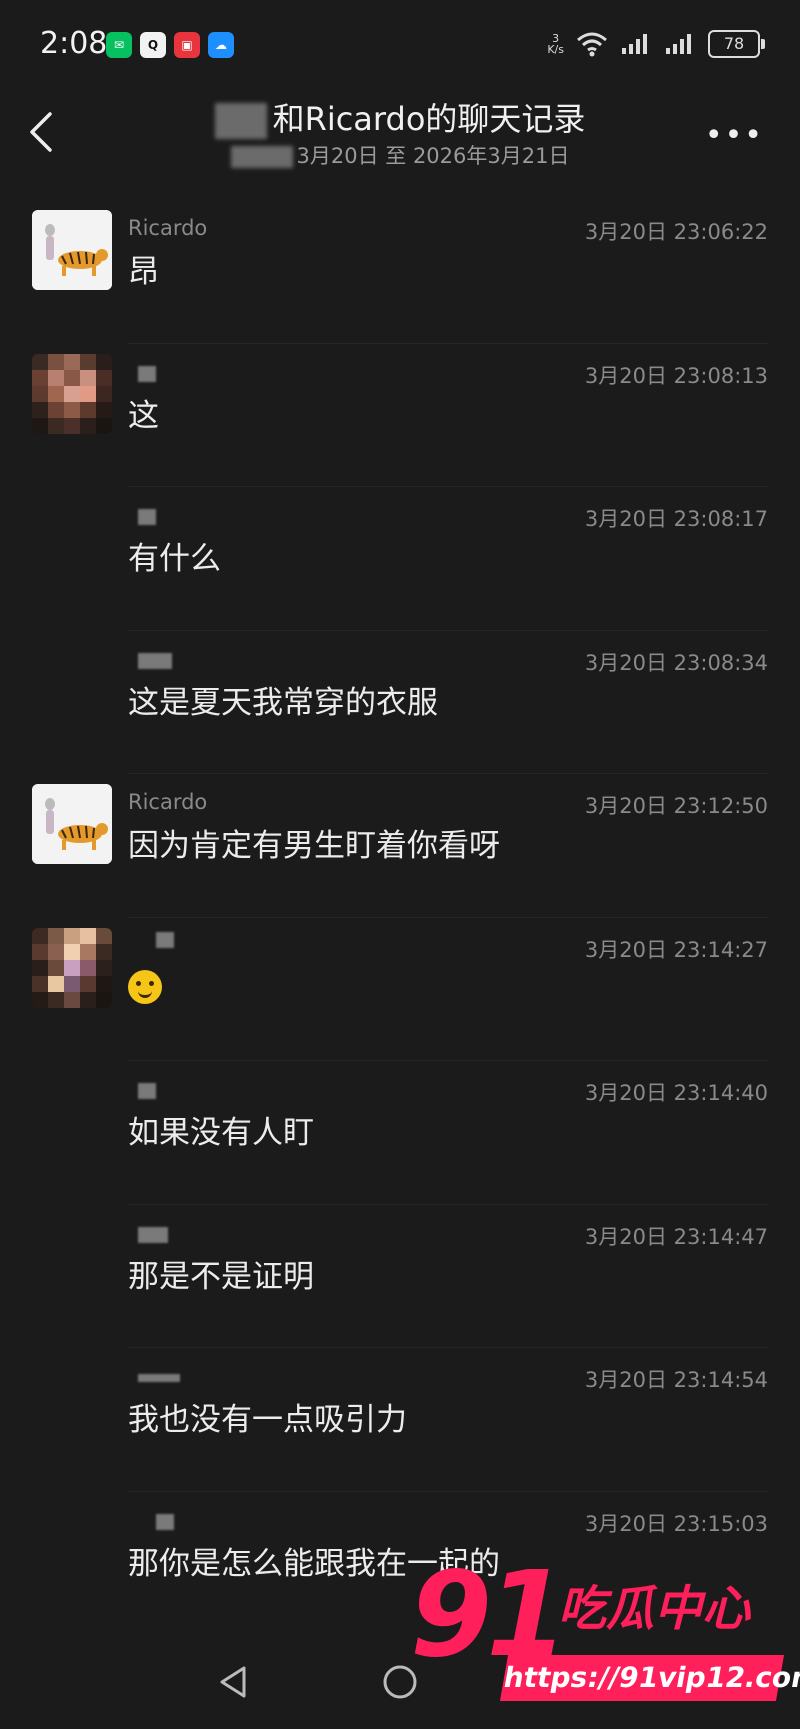  I want to click on message-text: 如果没有人盯, so click(221, 1129).